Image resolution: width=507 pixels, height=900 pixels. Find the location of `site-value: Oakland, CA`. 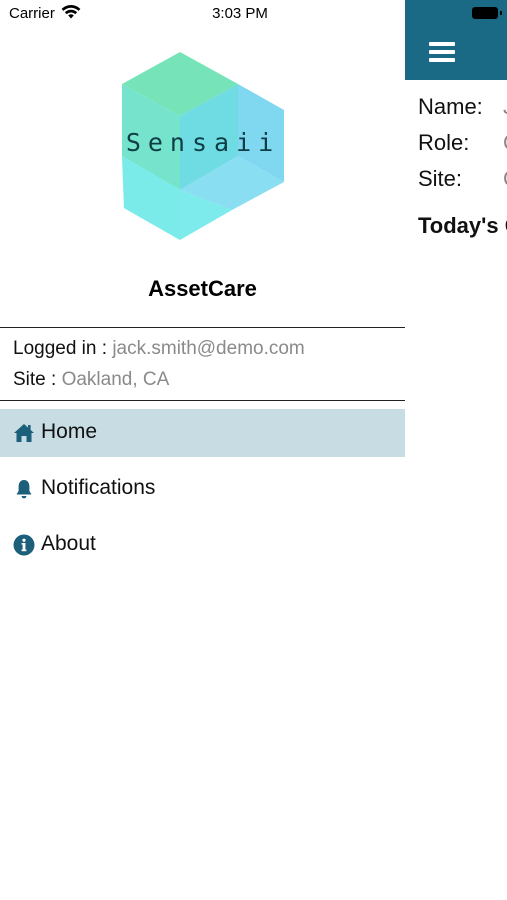

site-value: Oakland, CA is located at coordinates (115, 379).